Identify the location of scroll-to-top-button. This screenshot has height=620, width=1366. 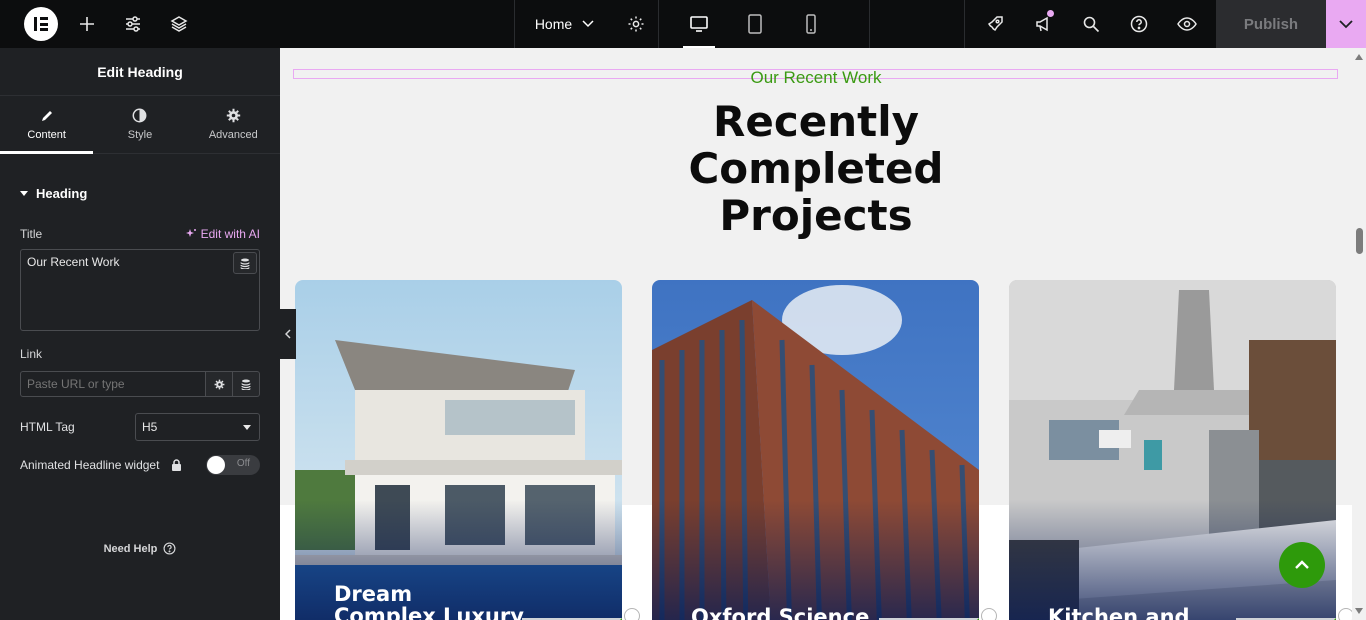
(1302, 565).